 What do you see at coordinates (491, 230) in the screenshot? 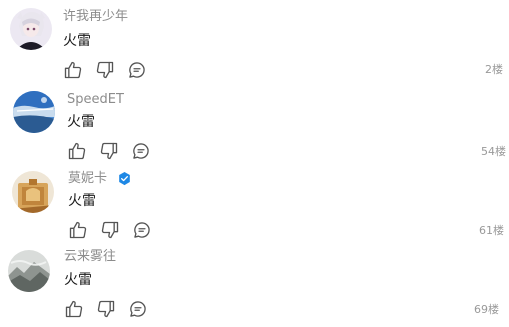
I see `floor-number: 61楼` at bounding box center [491, 230].